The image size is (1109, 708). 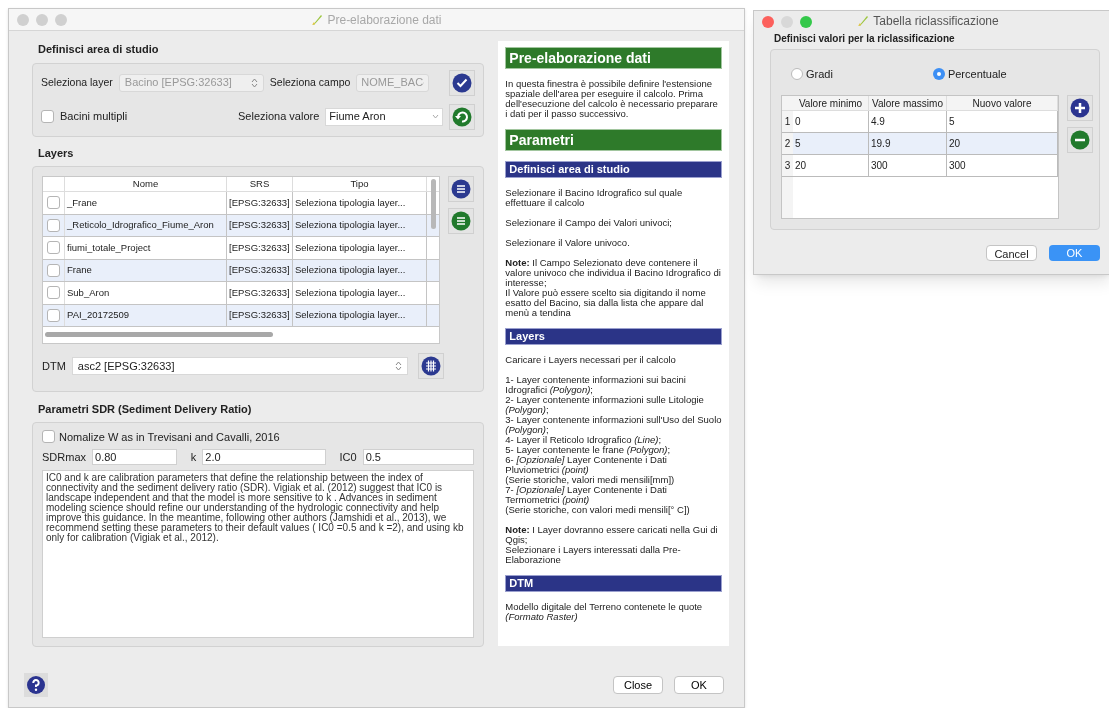 What do you see at coordinates (54, 366) in the screenshot?
I see `field-label: DTM` at bounding box center [54, 366].